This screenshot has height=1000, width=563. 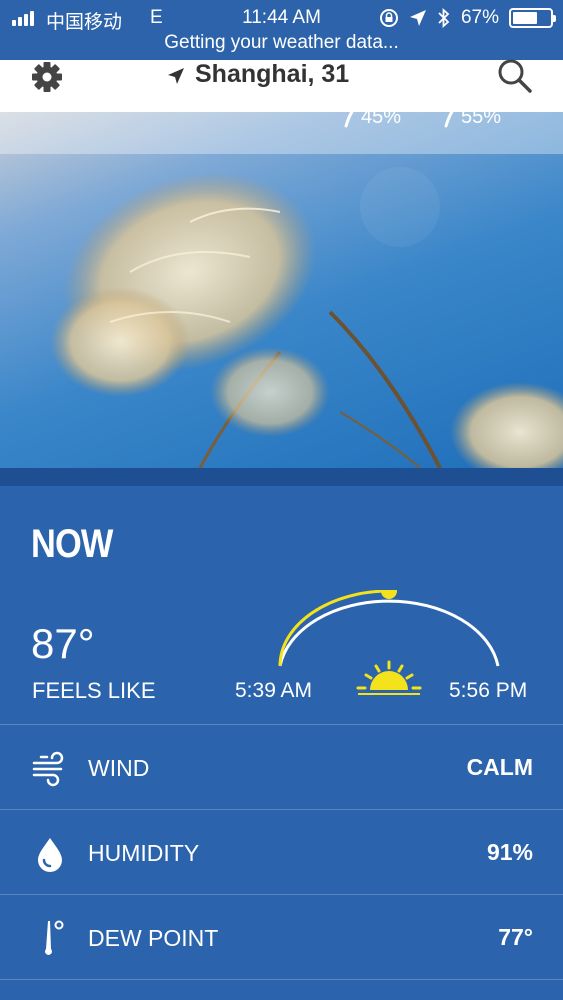 What do you see at coordinates (281, 477) in the screenshot?
I see `hero-divider` at bounding box center [281, 477].